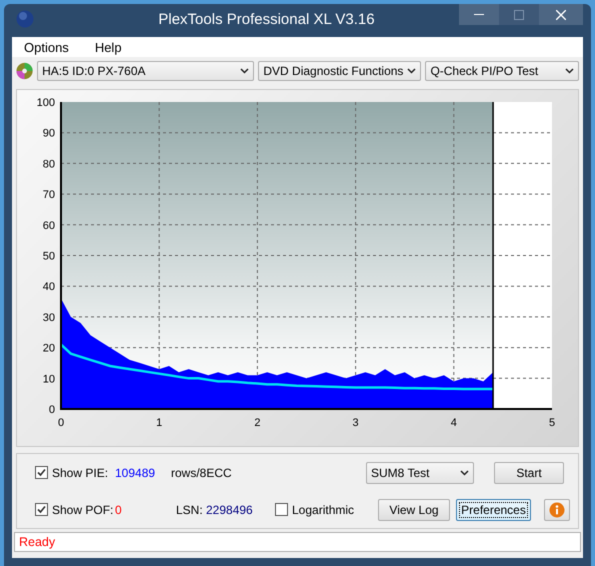 Image resolution: width=595 pixels, height=566 pixels. Describe the element at coordinates (45, 103) in the screenshot. I see `axis-label: 100` at that location.